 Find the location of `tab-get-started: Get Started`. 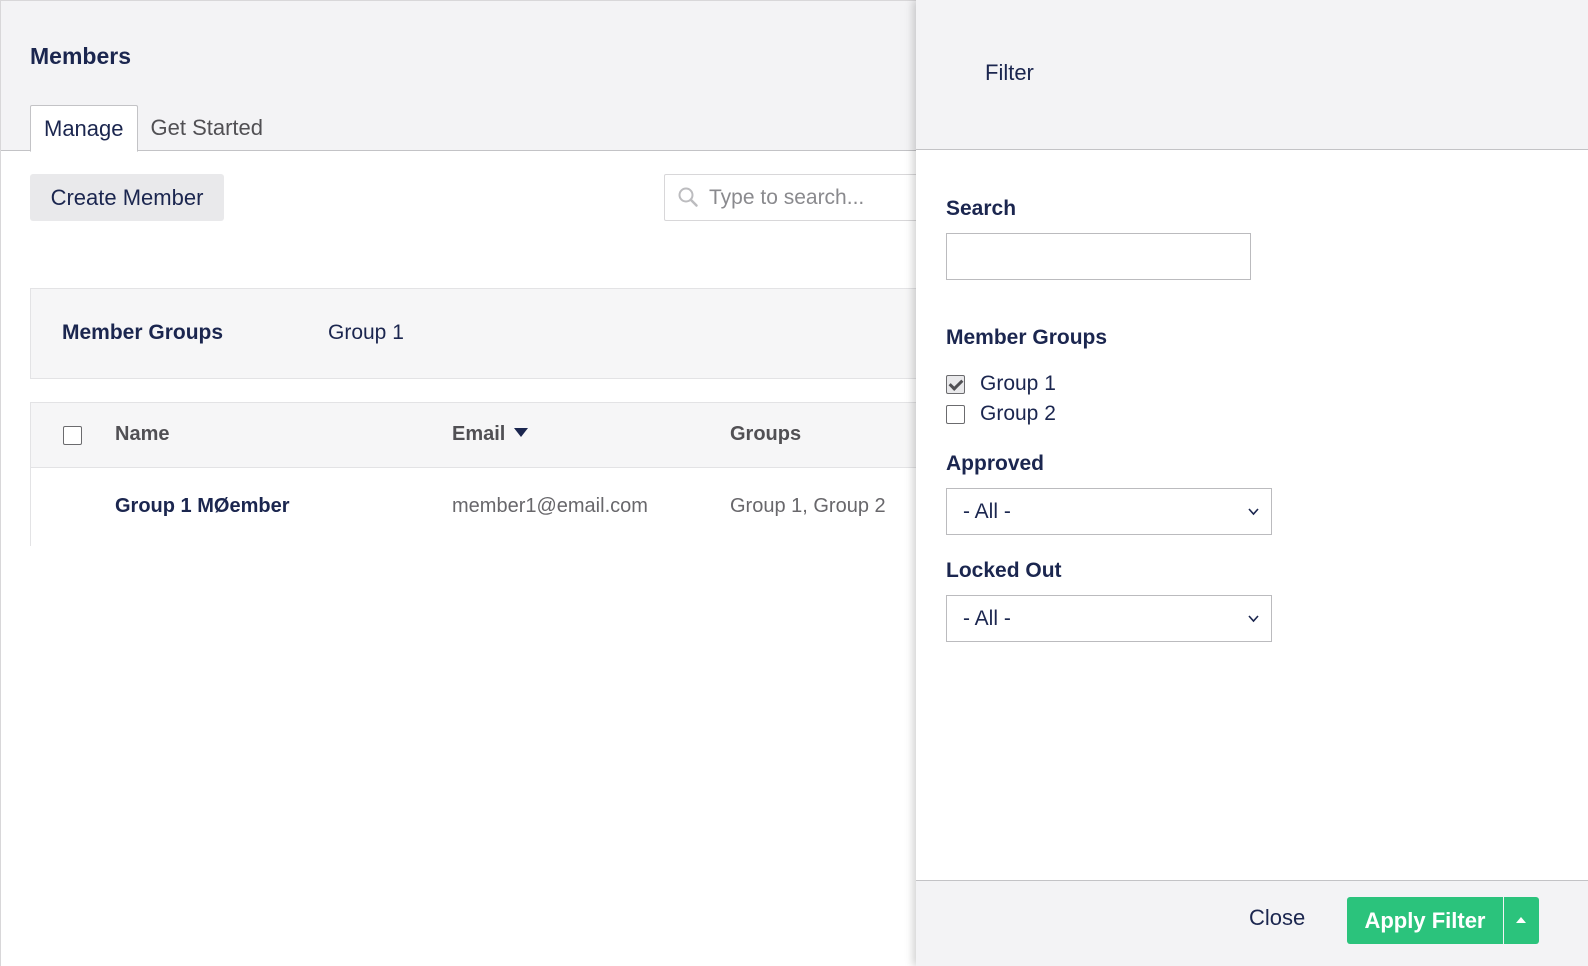

tab-get-started: Get Started is located at coordinates (207, 128).